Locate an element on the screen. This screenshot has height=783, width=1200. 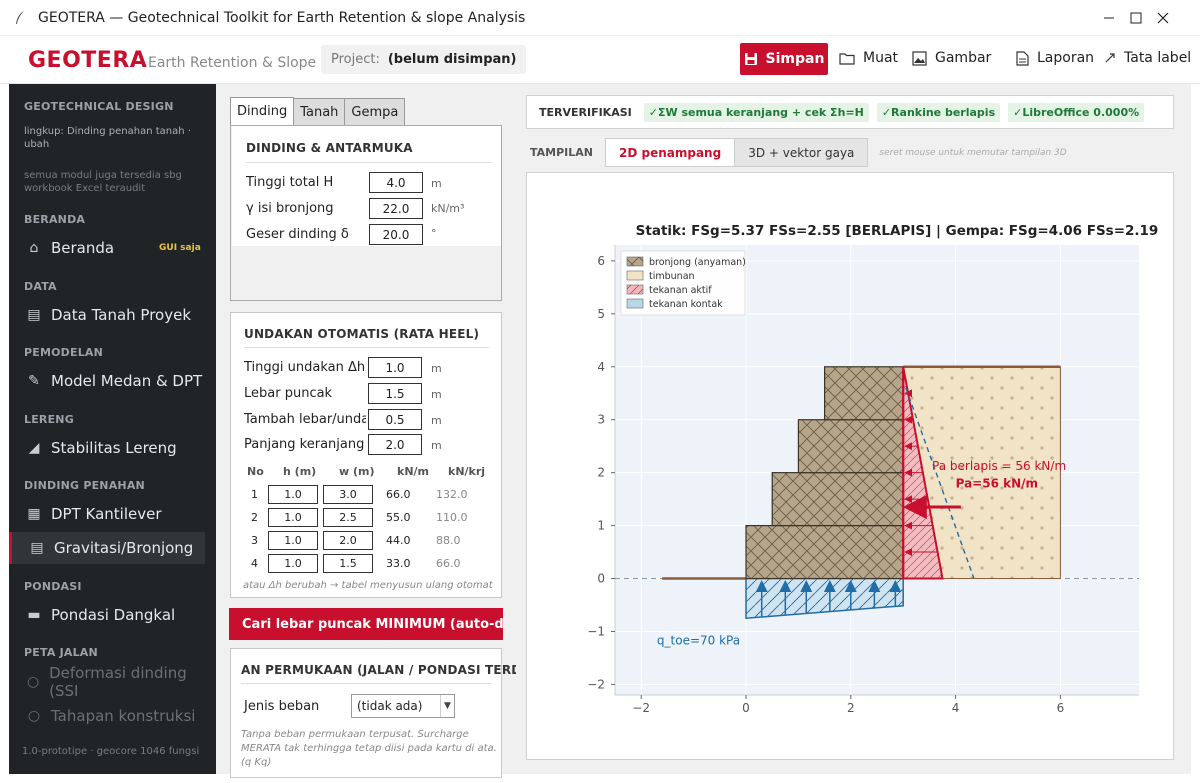
gamma-unit: kN/m³ is located at coordinates (448, 208).